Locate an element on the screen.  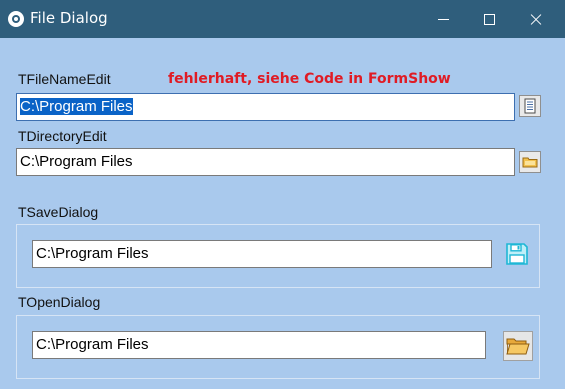
open-dialog-value: C:\Program Files is located at coordinates (92, 344).